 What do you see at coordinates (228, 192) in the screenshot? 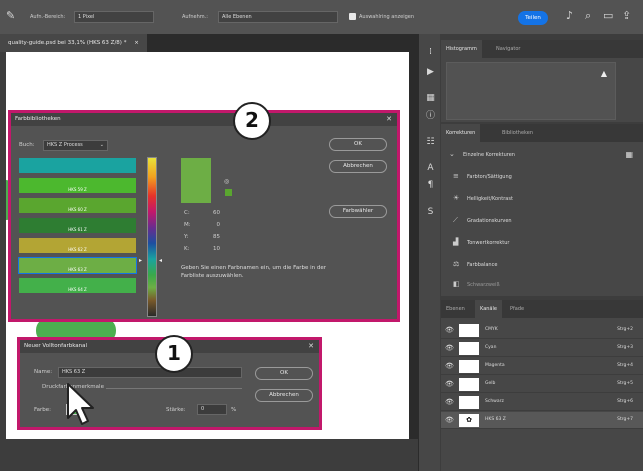
I see `gamut-swatch` at bounding box center [228, 192].